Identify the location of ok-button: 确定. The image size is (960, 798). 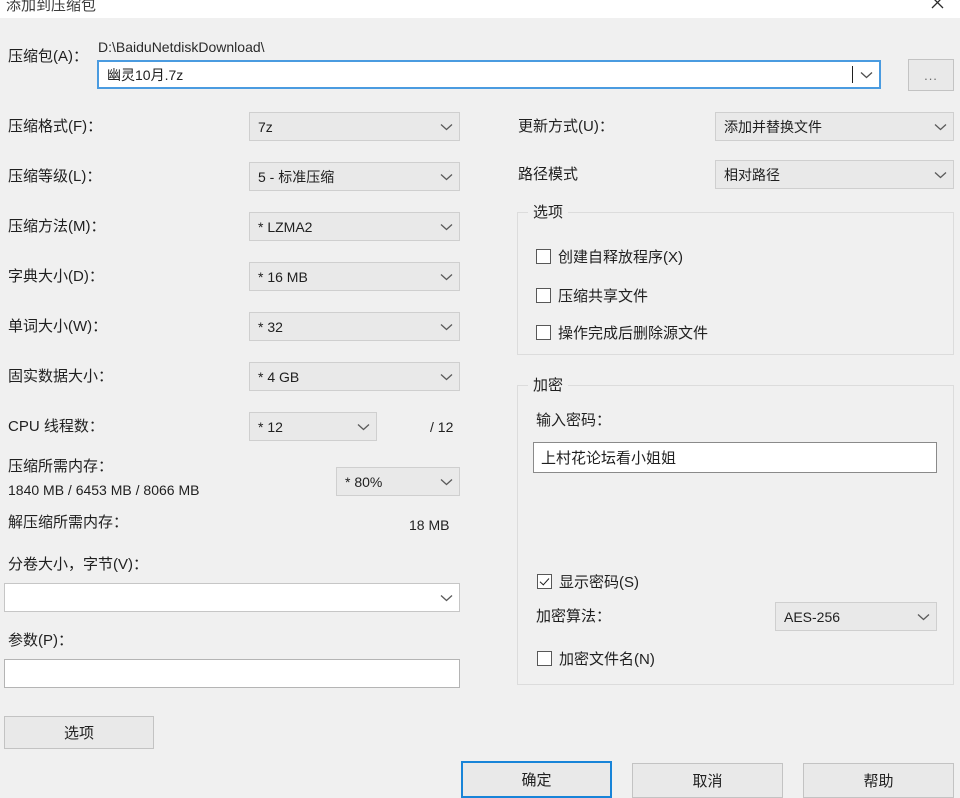
(536, 779).